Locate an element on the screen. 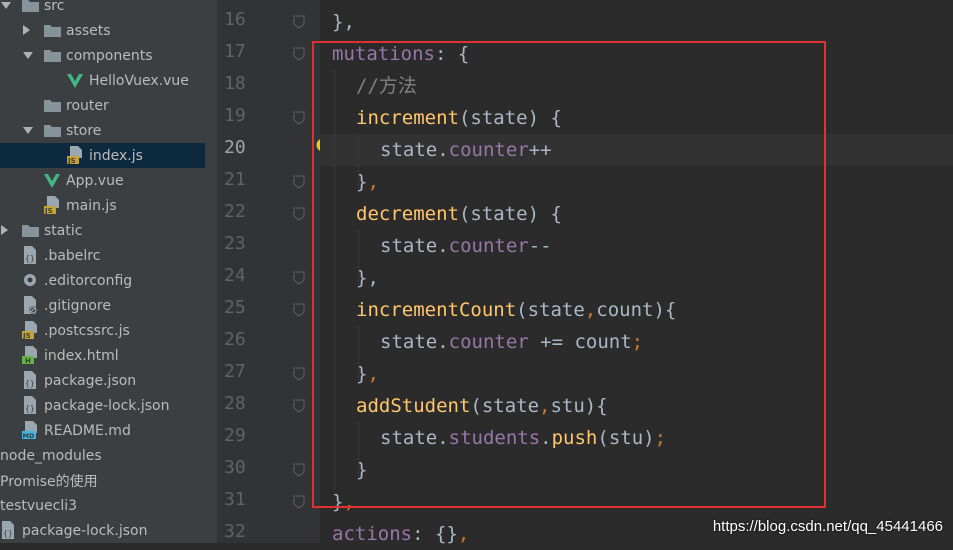 The height and width of the screenshot is (550, 953). line-number: 16 is located at coordinates (235, 19).